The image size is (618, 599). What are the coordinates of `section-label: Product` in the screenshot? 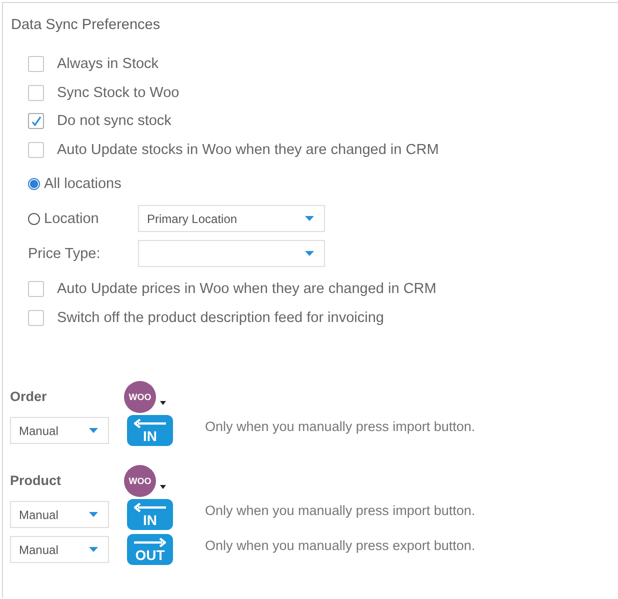 It's located at (36, 480).